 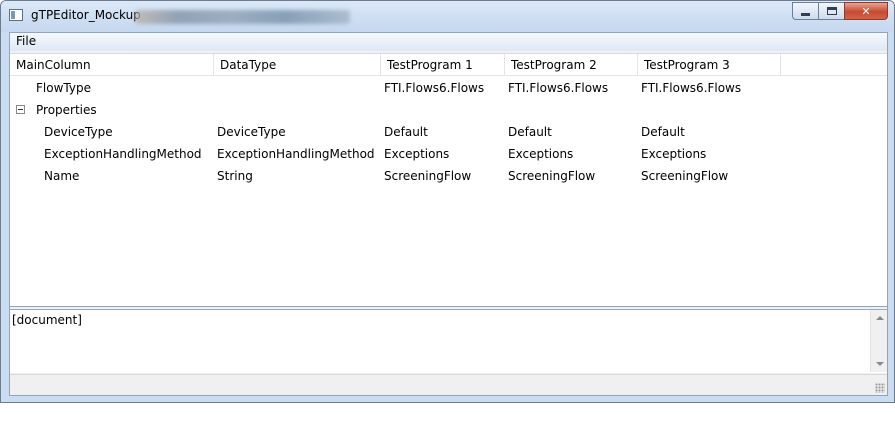 What do you see at coordinates (434, 88) in the screenshot?
I see `cell-testprogram-1: FTI.Flows6.Flows` at bounding box center [434, 88].